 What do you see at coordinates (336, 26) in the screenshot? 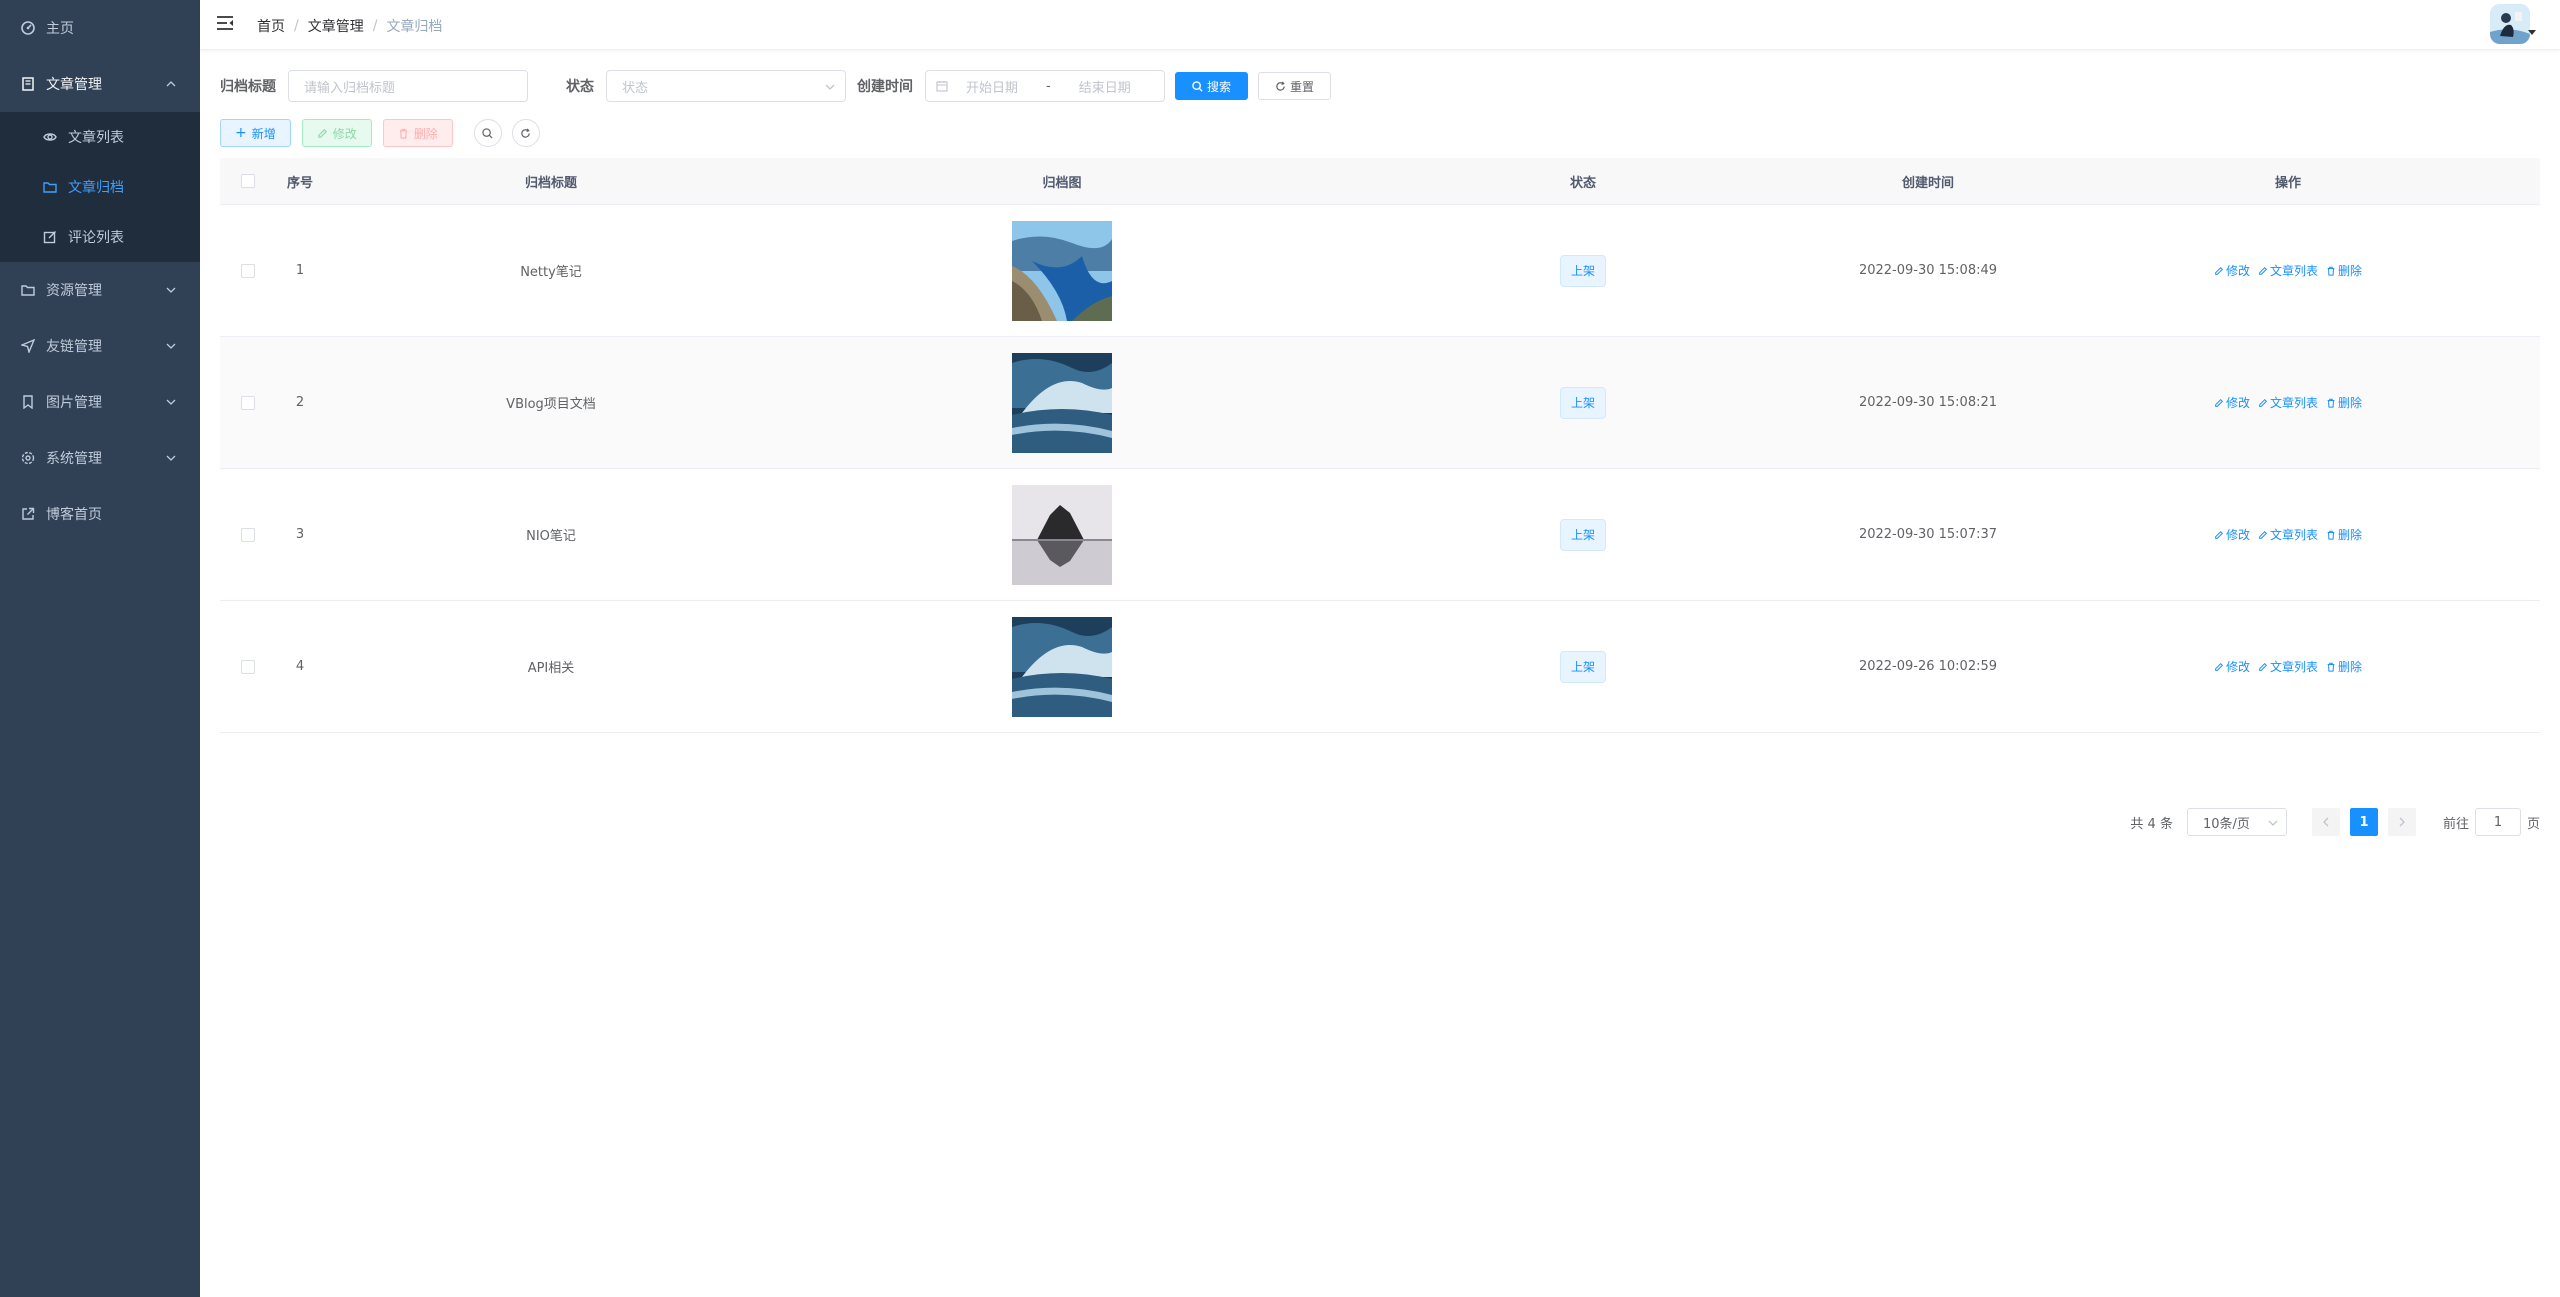
I see `breadcrumb-article-management: 文章管理` at bounding box center [336, 26].